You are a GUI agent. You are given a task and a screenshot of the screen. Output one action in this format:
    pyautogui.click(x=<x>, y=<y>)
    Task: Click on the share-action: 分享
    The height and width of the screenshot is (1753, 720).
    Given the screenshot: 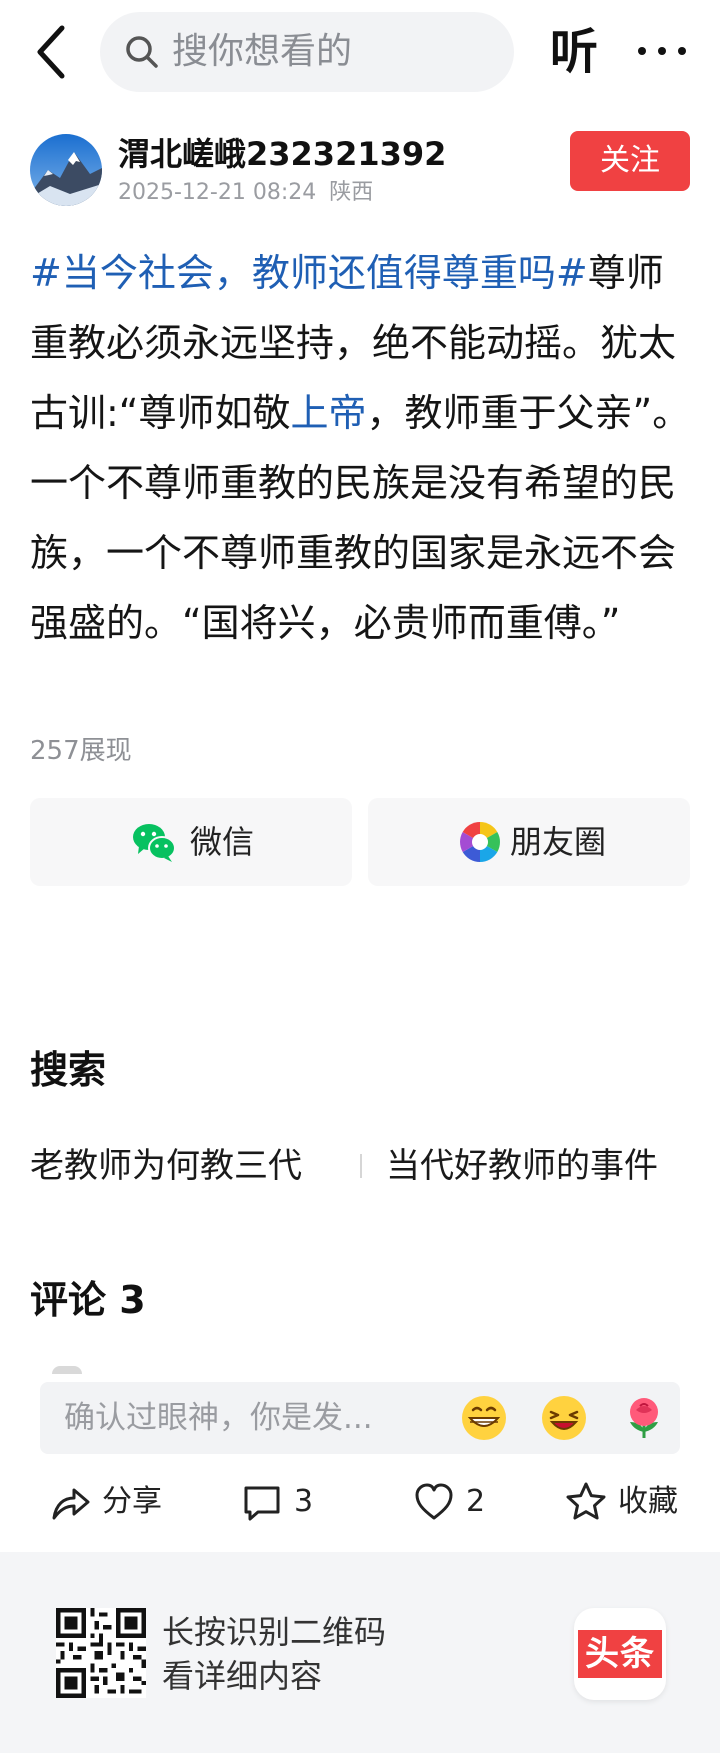 What is the action you would take?
    pyautogui.click(x=108, y=1502)
    